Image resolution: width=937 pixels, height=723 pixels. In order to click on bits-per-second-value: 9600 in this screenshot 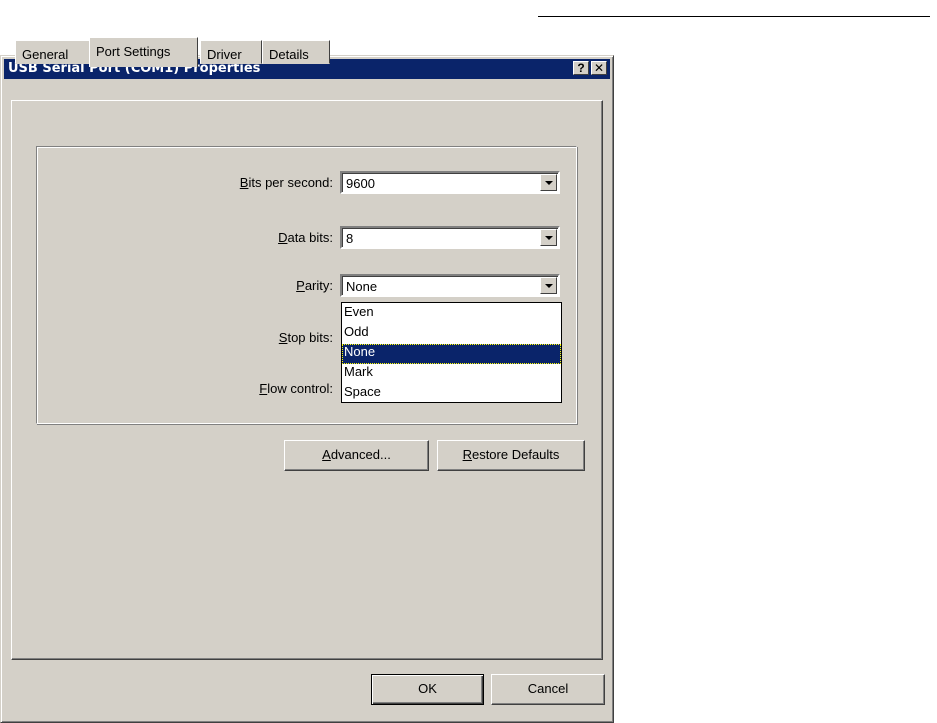, I will do `click(360, 183)`.